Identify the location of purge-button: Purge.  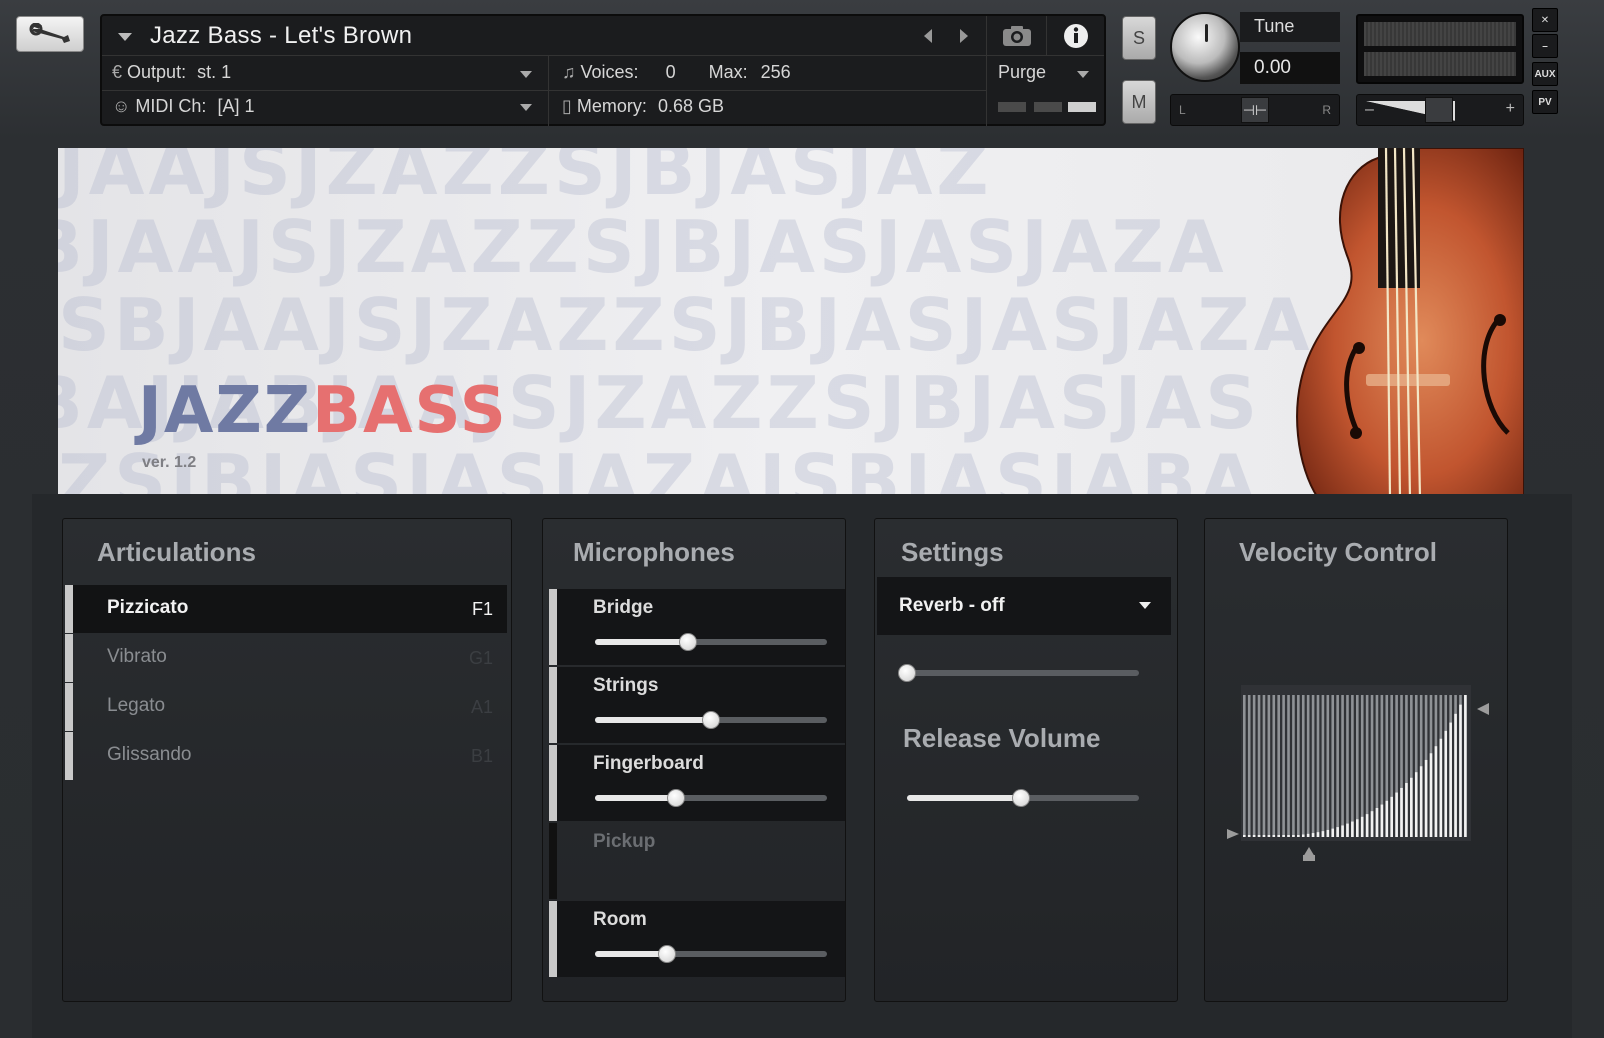
(1022, 72).